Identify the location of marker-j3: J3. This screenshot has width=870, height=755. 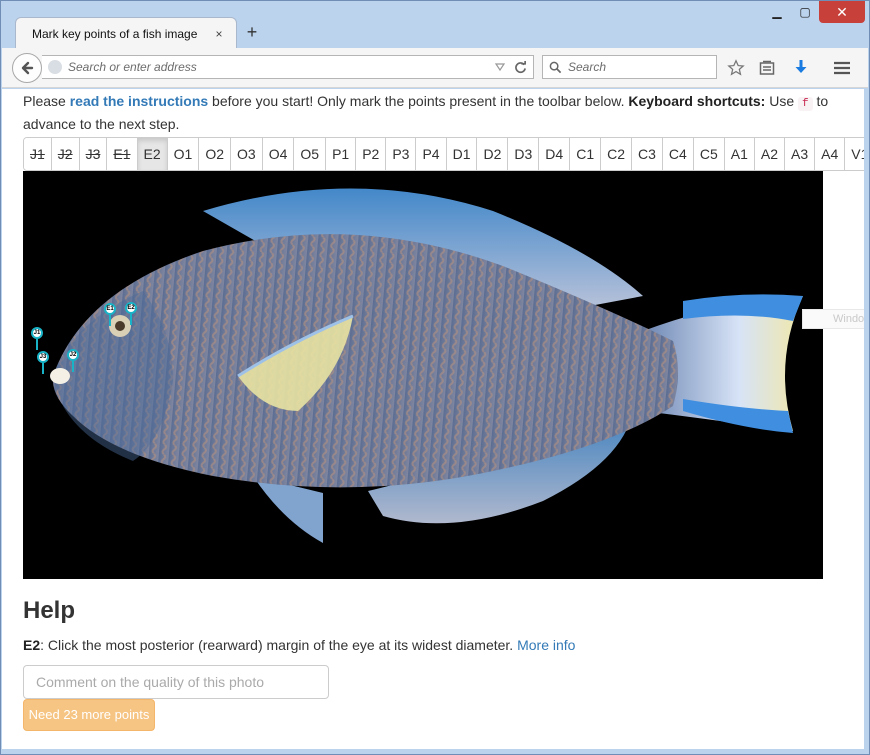
(43, 362).